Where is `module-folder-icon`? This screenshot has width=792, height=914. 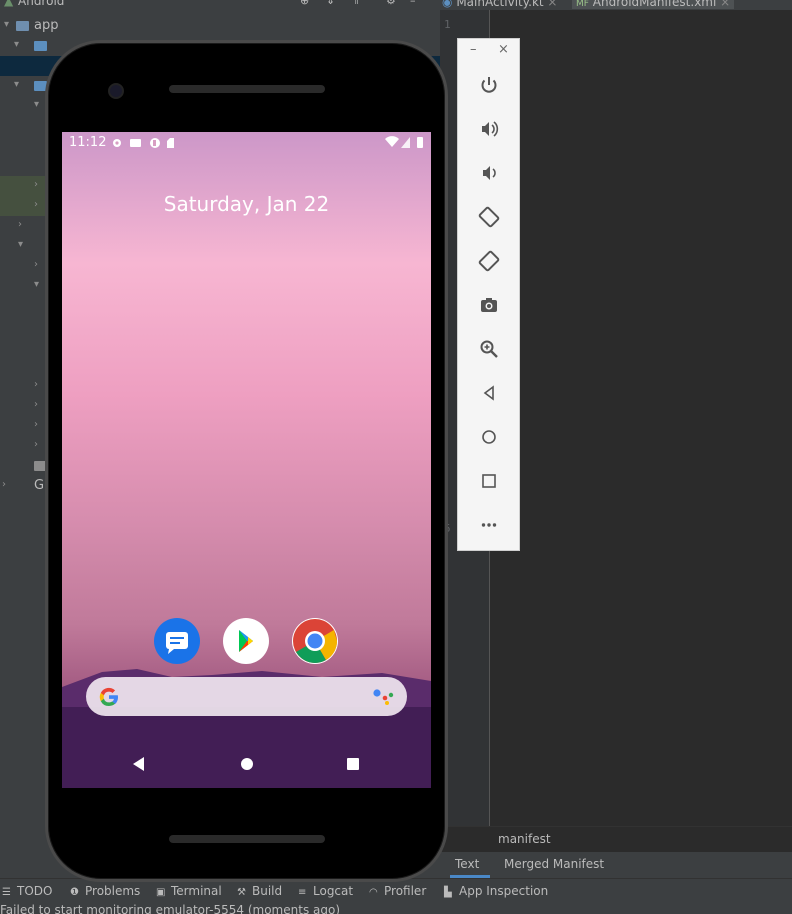 module-folder-icon is located at coordinates (22, 26).